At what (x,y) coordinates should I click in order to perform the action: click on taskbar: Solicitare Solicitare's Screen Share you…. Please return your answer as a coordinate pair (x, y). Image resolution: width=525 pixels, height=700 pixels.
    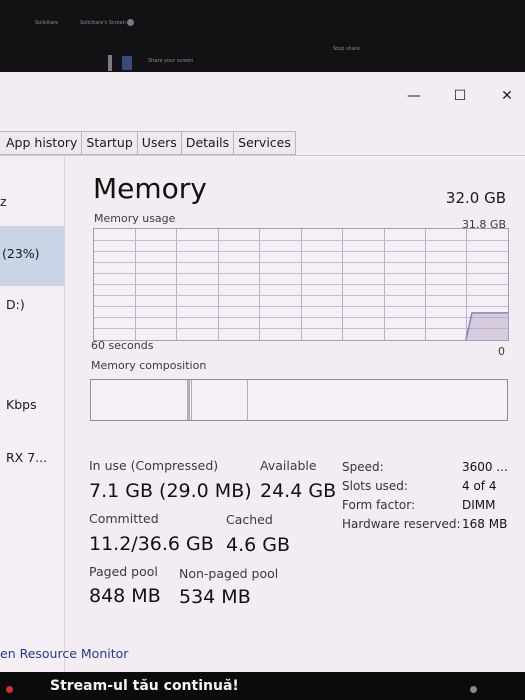
    Looking at the image, I should click on (262, 36).